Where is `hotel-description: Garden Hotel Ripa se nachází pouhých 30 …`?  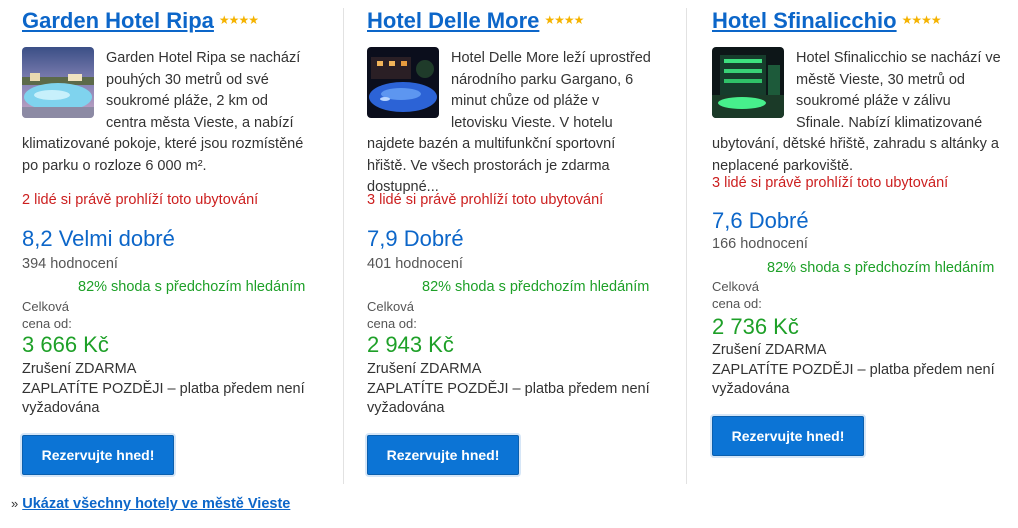
hotel-description: Garden Hotel Ripa se nachází pouhých 30 … is located at coordinates (167, 112).